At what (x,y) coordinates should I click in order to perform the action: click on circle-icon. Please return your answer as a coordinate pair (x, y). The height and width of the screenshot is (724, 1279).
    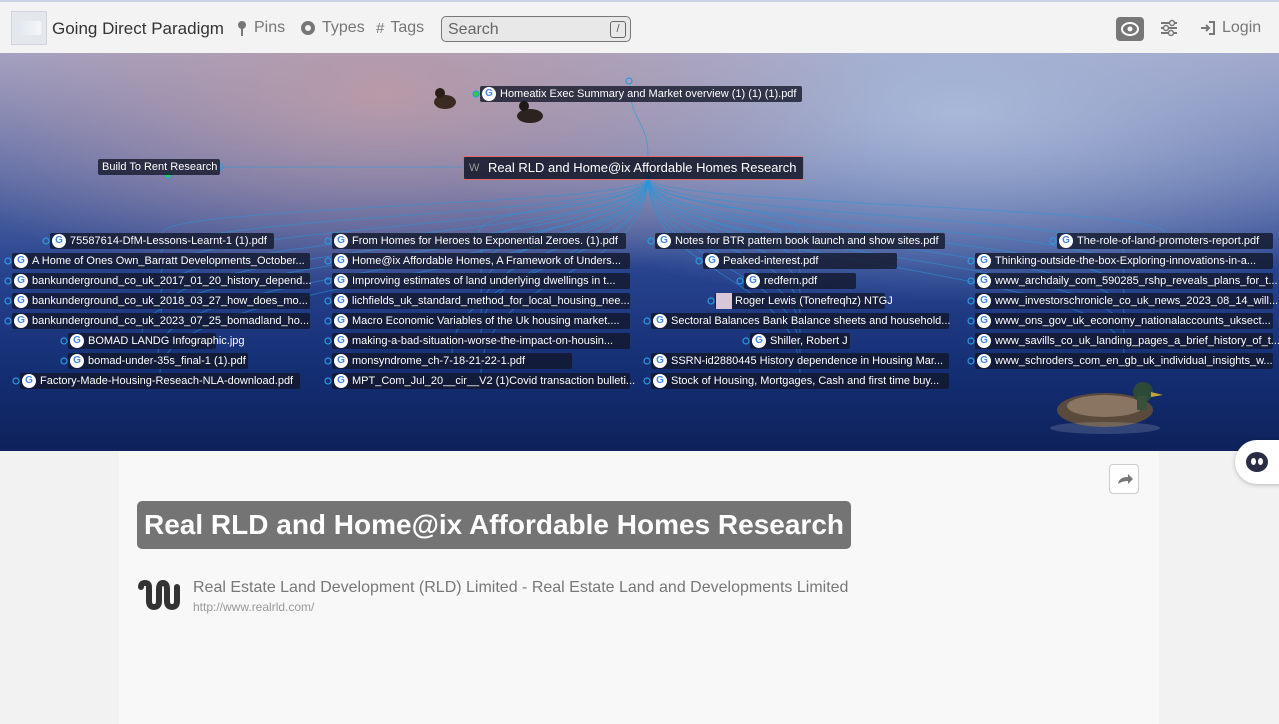
    Looking at the image, I should click on (308, 28).